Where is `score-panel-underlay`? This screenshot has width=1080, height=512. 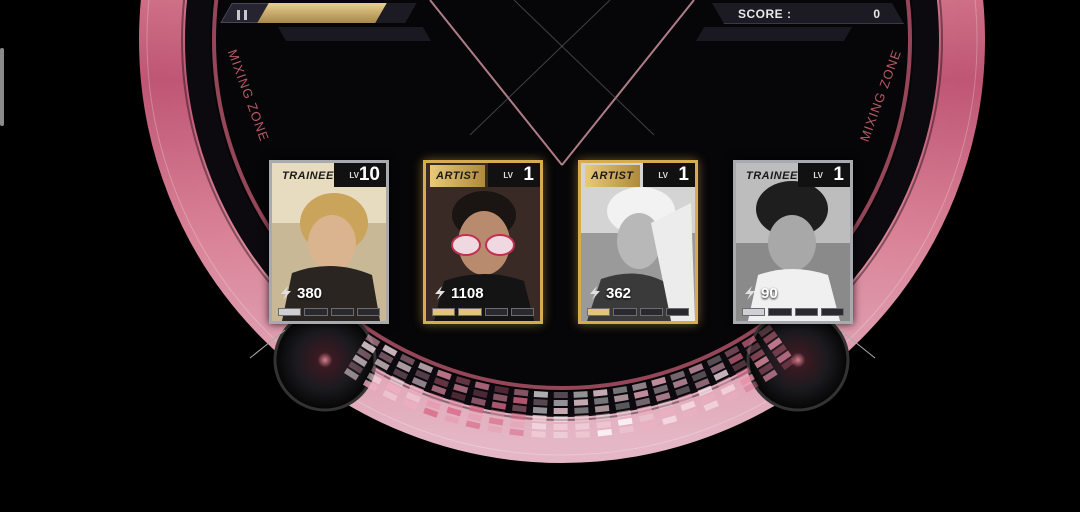 score-panel-underlay is located at coordinates (774, 34).